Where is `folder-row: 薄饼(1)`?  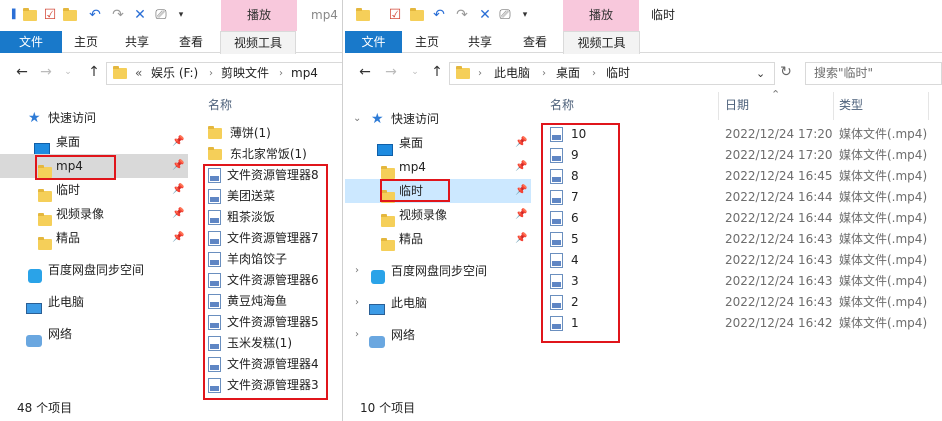 folder-row: 薄饼(1) is located at coordinates (239, 133).